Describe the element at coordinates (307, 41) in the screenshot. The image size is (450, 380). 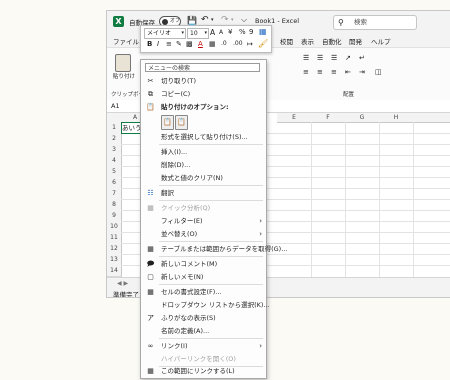
I see `tab-view: 表示` at that location.